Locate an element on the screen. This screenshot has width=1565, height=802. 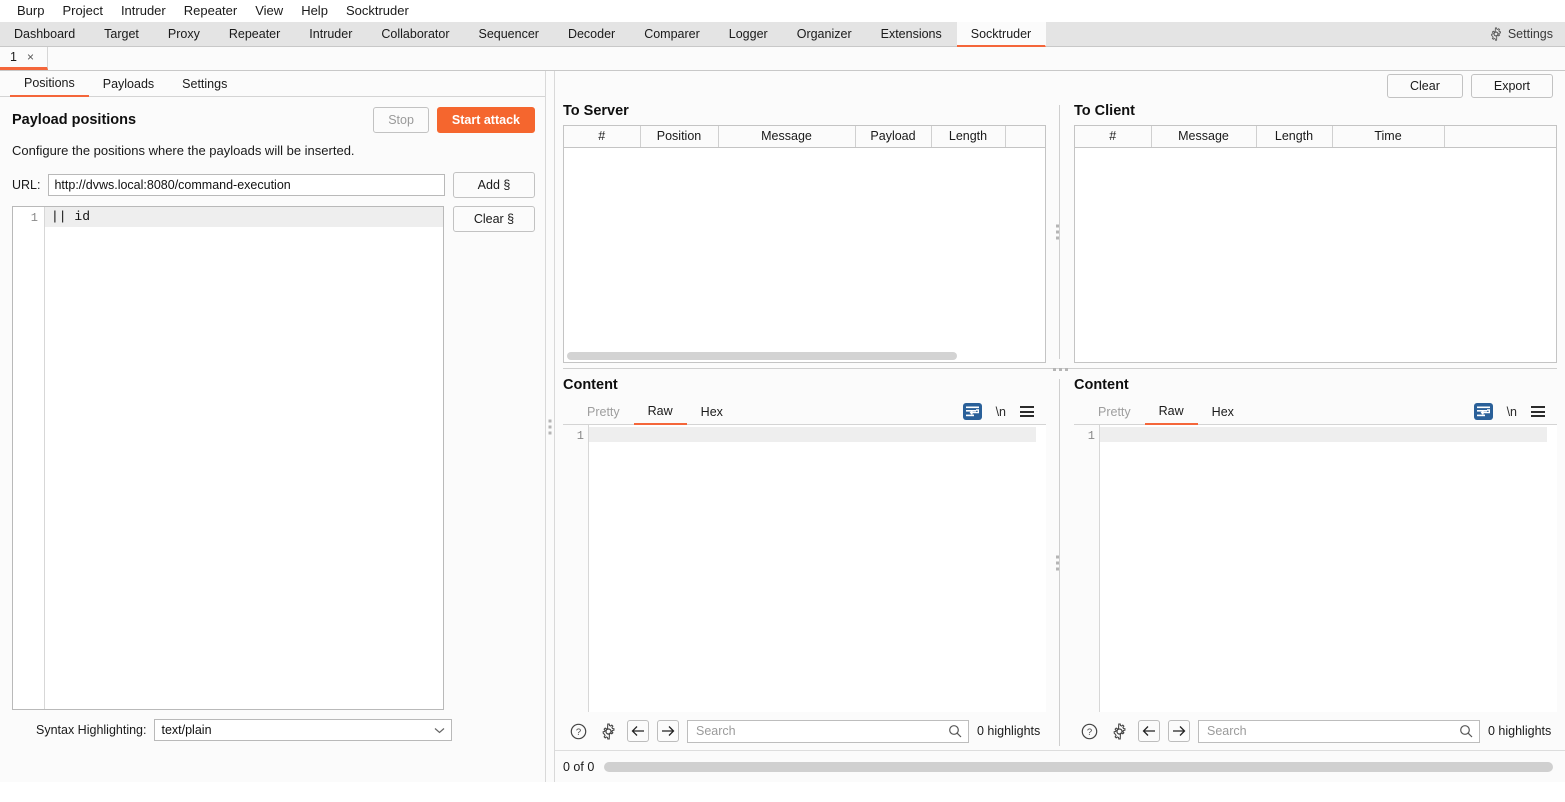
settings-button: Settings is located at coordinates (1523, 34).